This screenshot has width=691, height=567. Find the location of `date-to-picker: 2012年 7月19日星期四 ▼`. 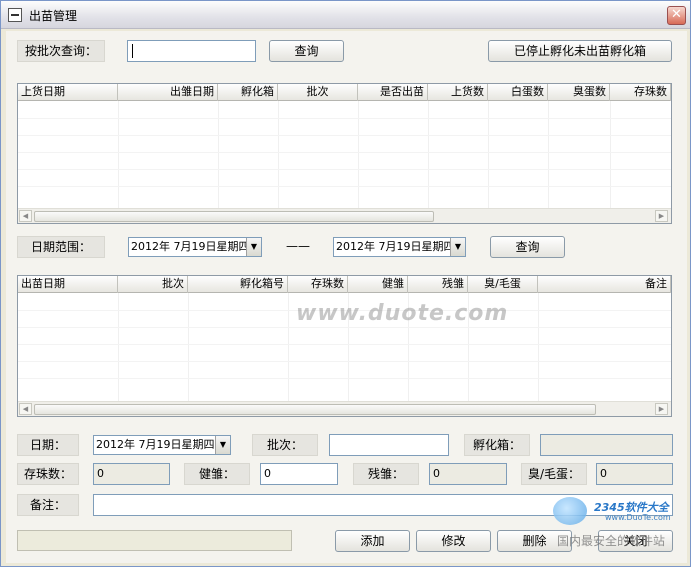

date-to-picker: 2012年 7月19日星期四 ▼ is located at coordinates (399, 247).